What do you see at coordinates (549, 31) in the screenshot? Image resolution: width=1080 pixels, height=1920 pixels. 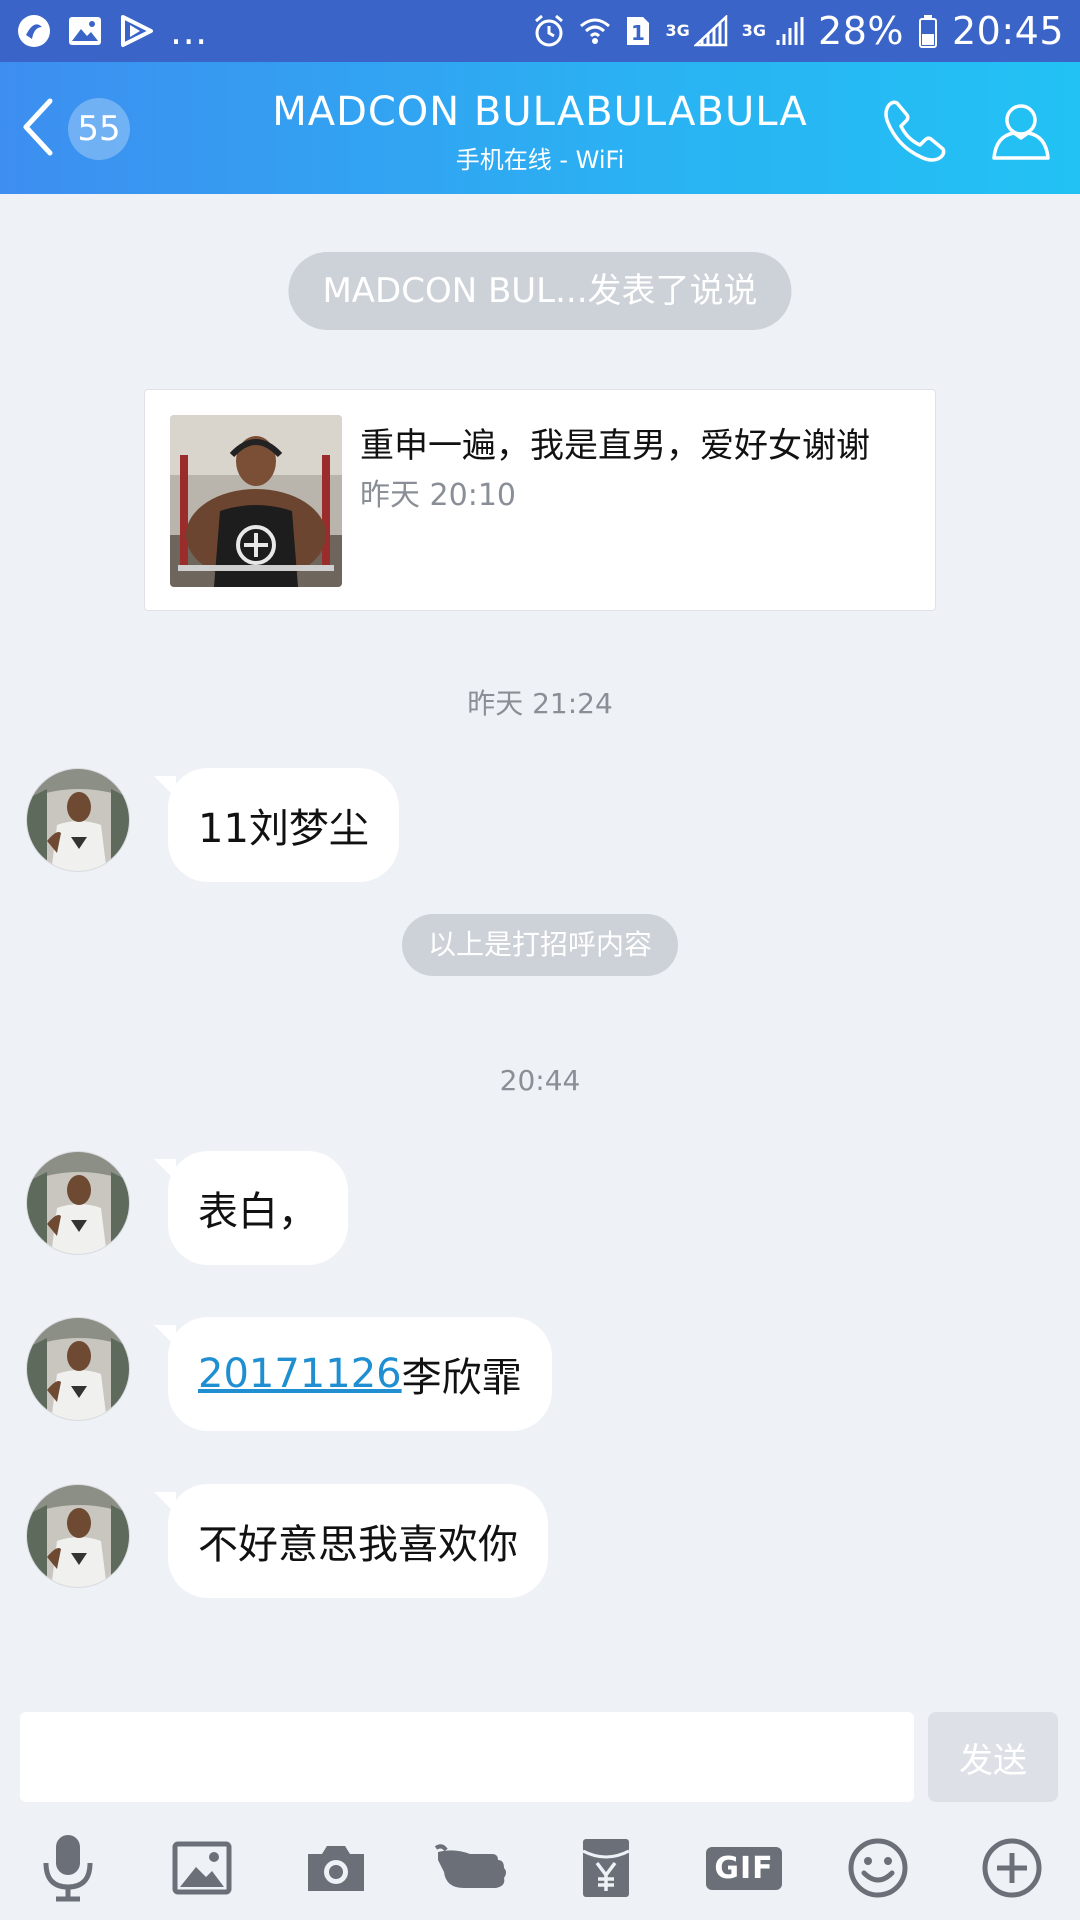 I see `alarm-icon` at bounding box center [549, 31].